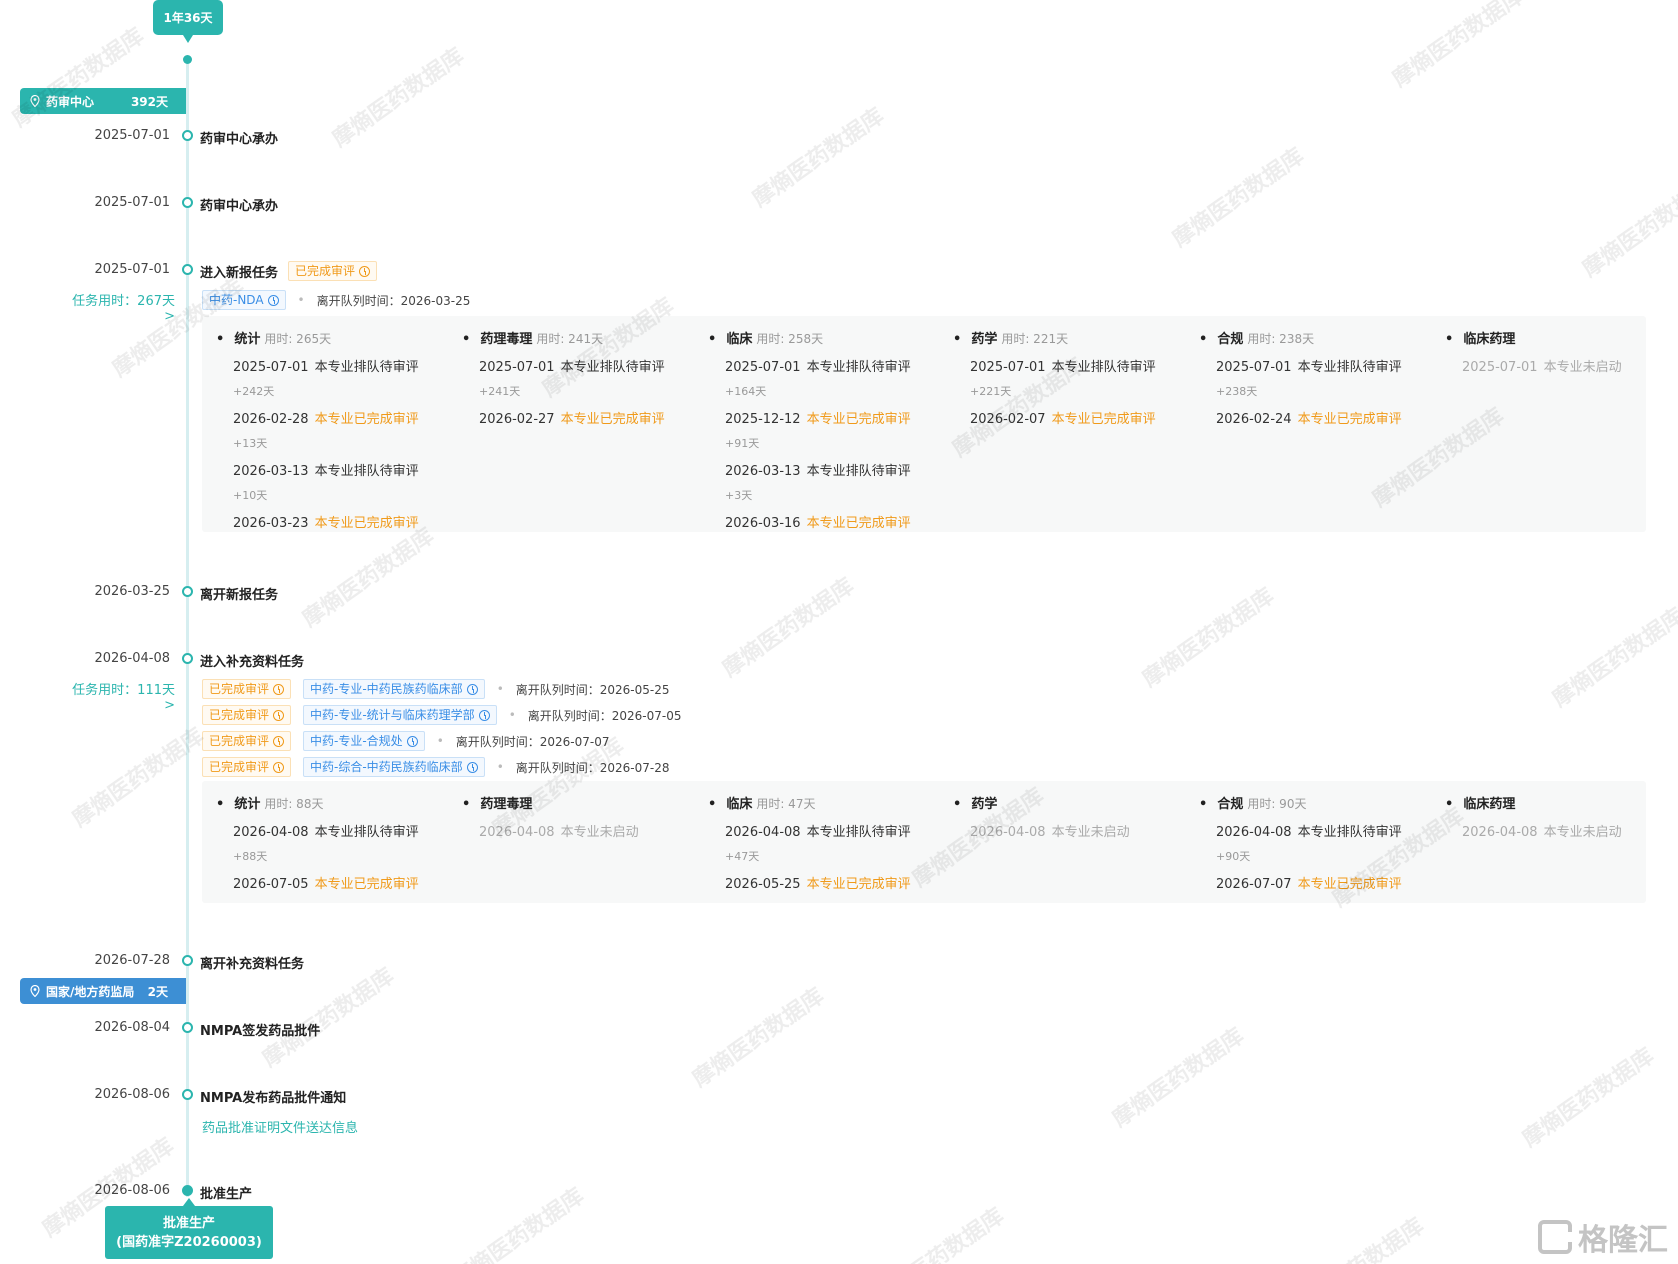  I want to click on status-date: 2026-03-13, so click(271, 471).